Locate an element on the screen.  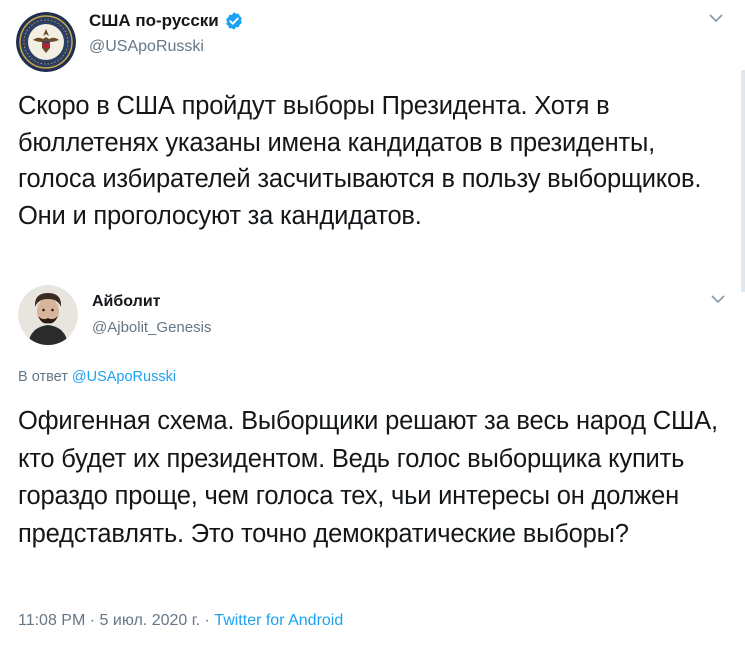
handle: @Ajbolit_Genesis is located at coordinates (151, 327).